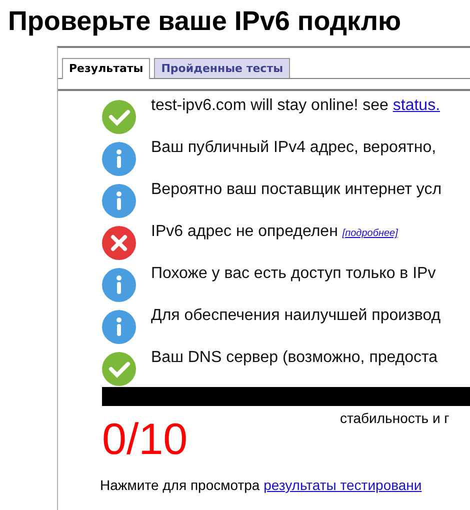 This screenshot has width=470, height=510. What do you see at coordinates (295, 106) in the screenshot?
I see `result-text: test-ipv6.com will stay online! see status.` at bounding box center [295, 106].